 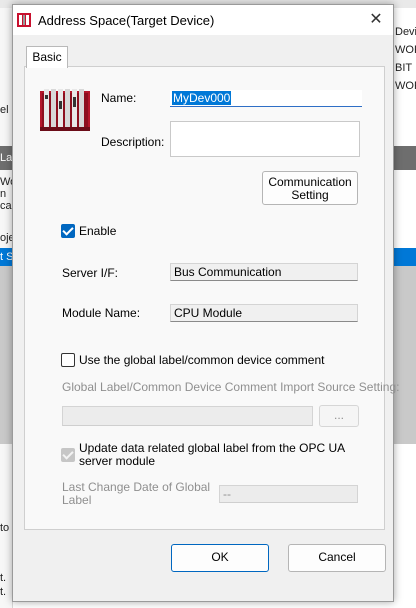 What do you see at coordinates (220, 558) in the screenshot?
I see `ok-button: OK` at bounding box center [220, 558].